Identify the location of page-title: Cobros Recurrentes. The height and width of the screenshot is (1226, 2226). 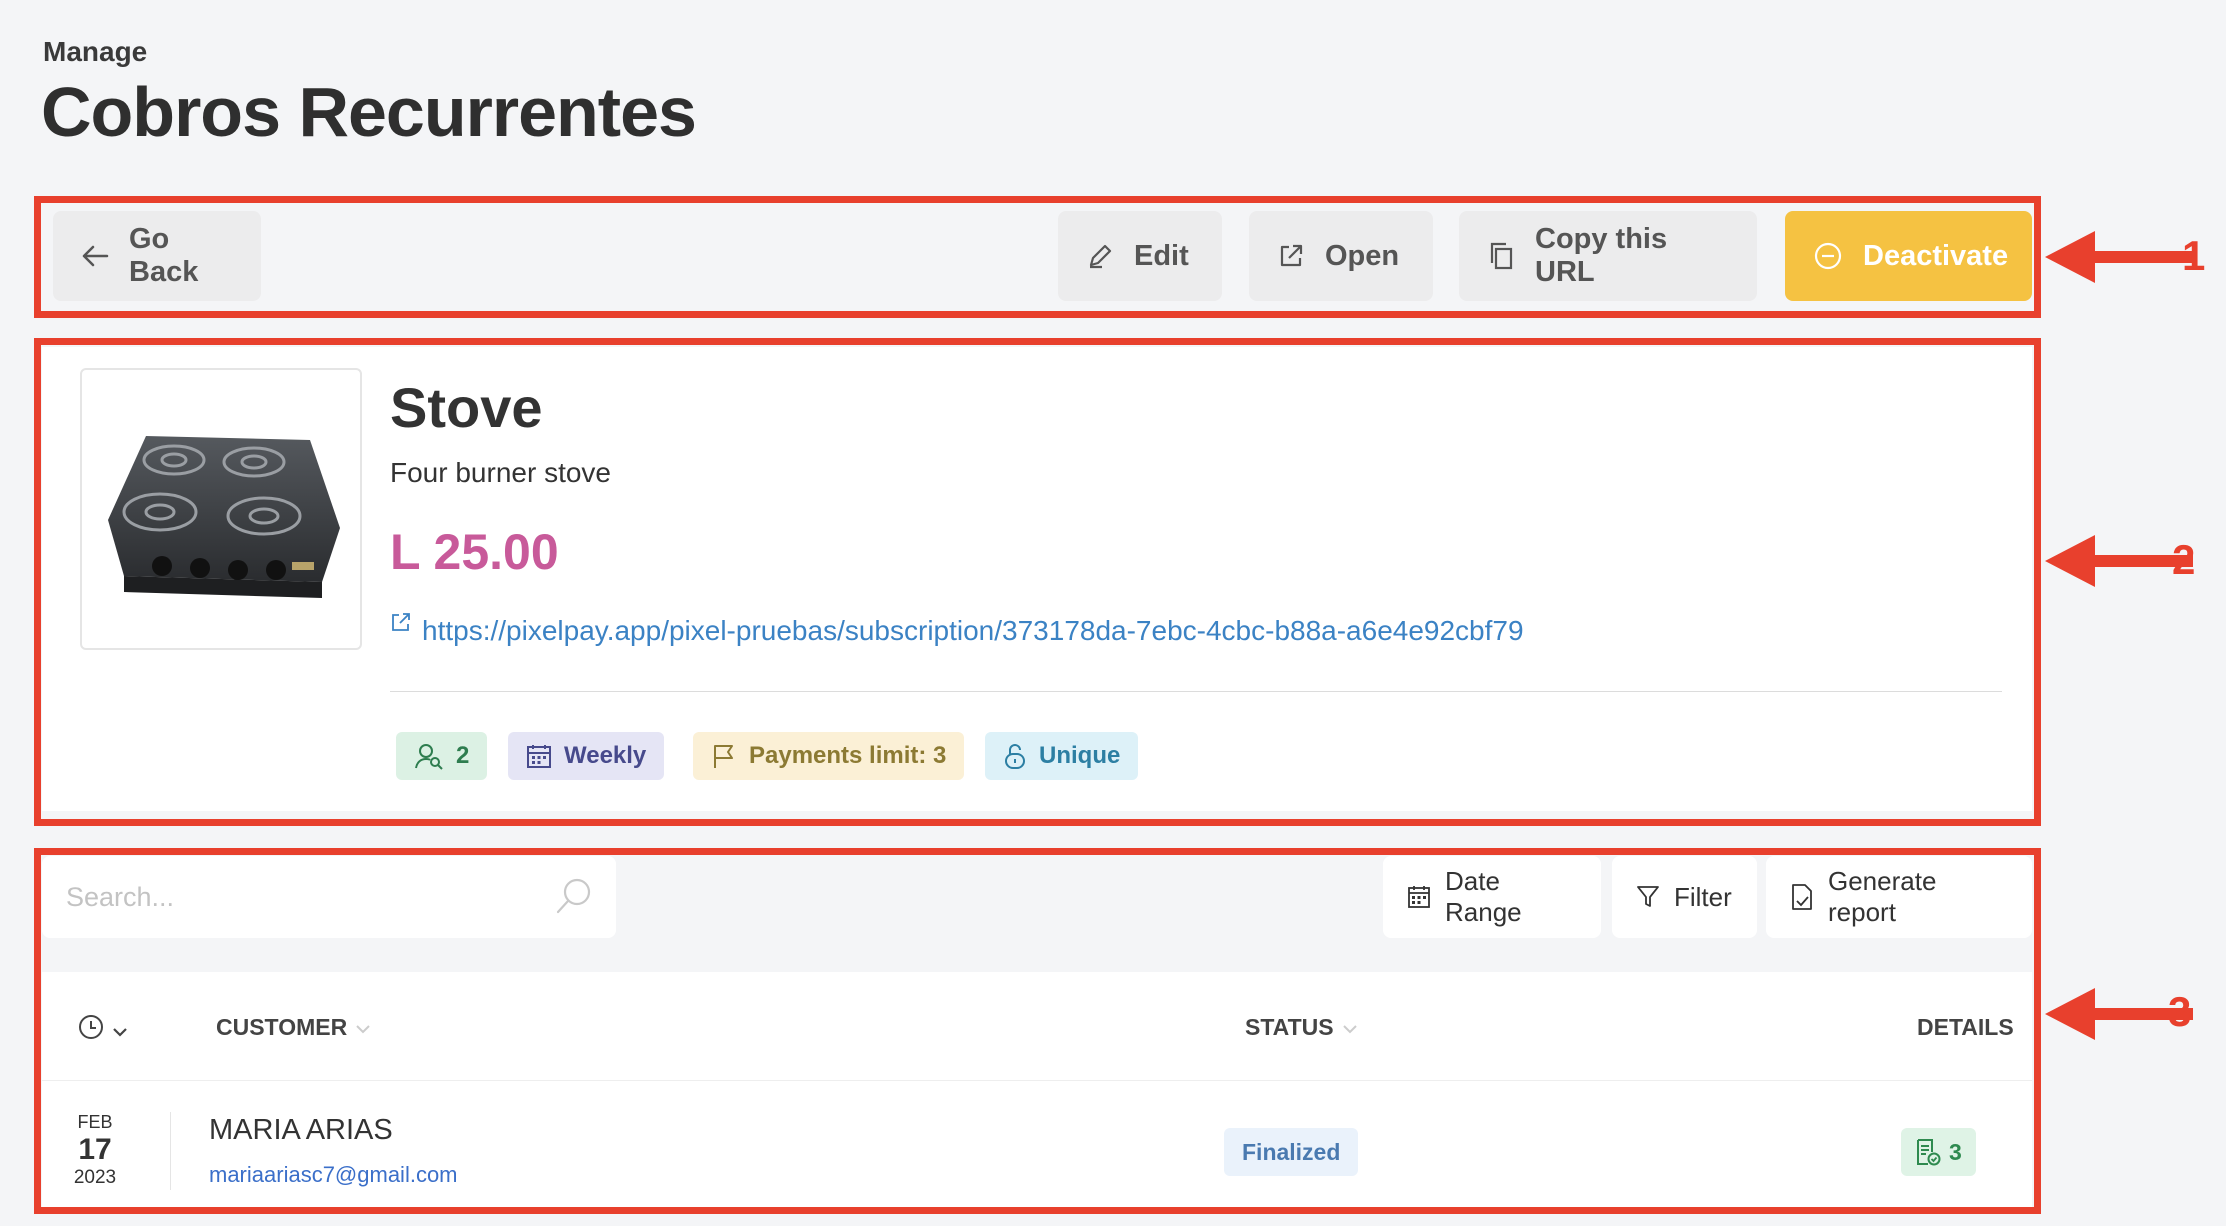
(369, 112).